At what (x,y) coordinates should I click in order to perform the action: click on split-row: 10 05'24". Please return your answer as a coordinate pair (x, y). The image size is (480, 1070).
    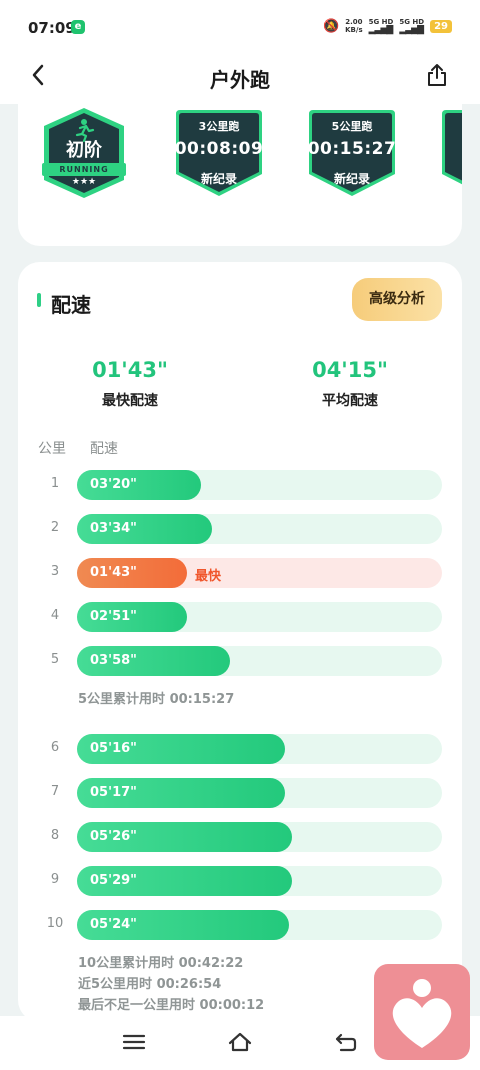
    Looking at the image, I should click on (240, 925).